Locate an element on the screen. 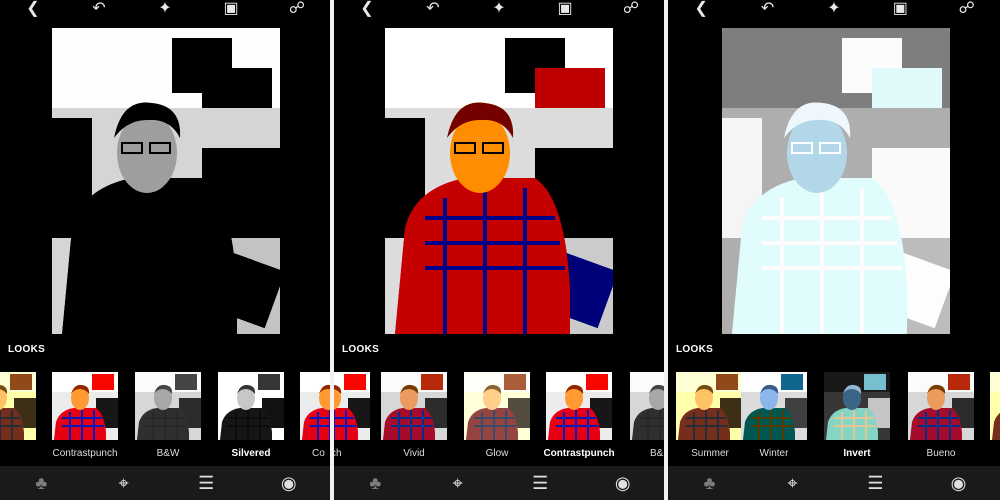  look-label: Bueno is located at coordinates (941, 453).